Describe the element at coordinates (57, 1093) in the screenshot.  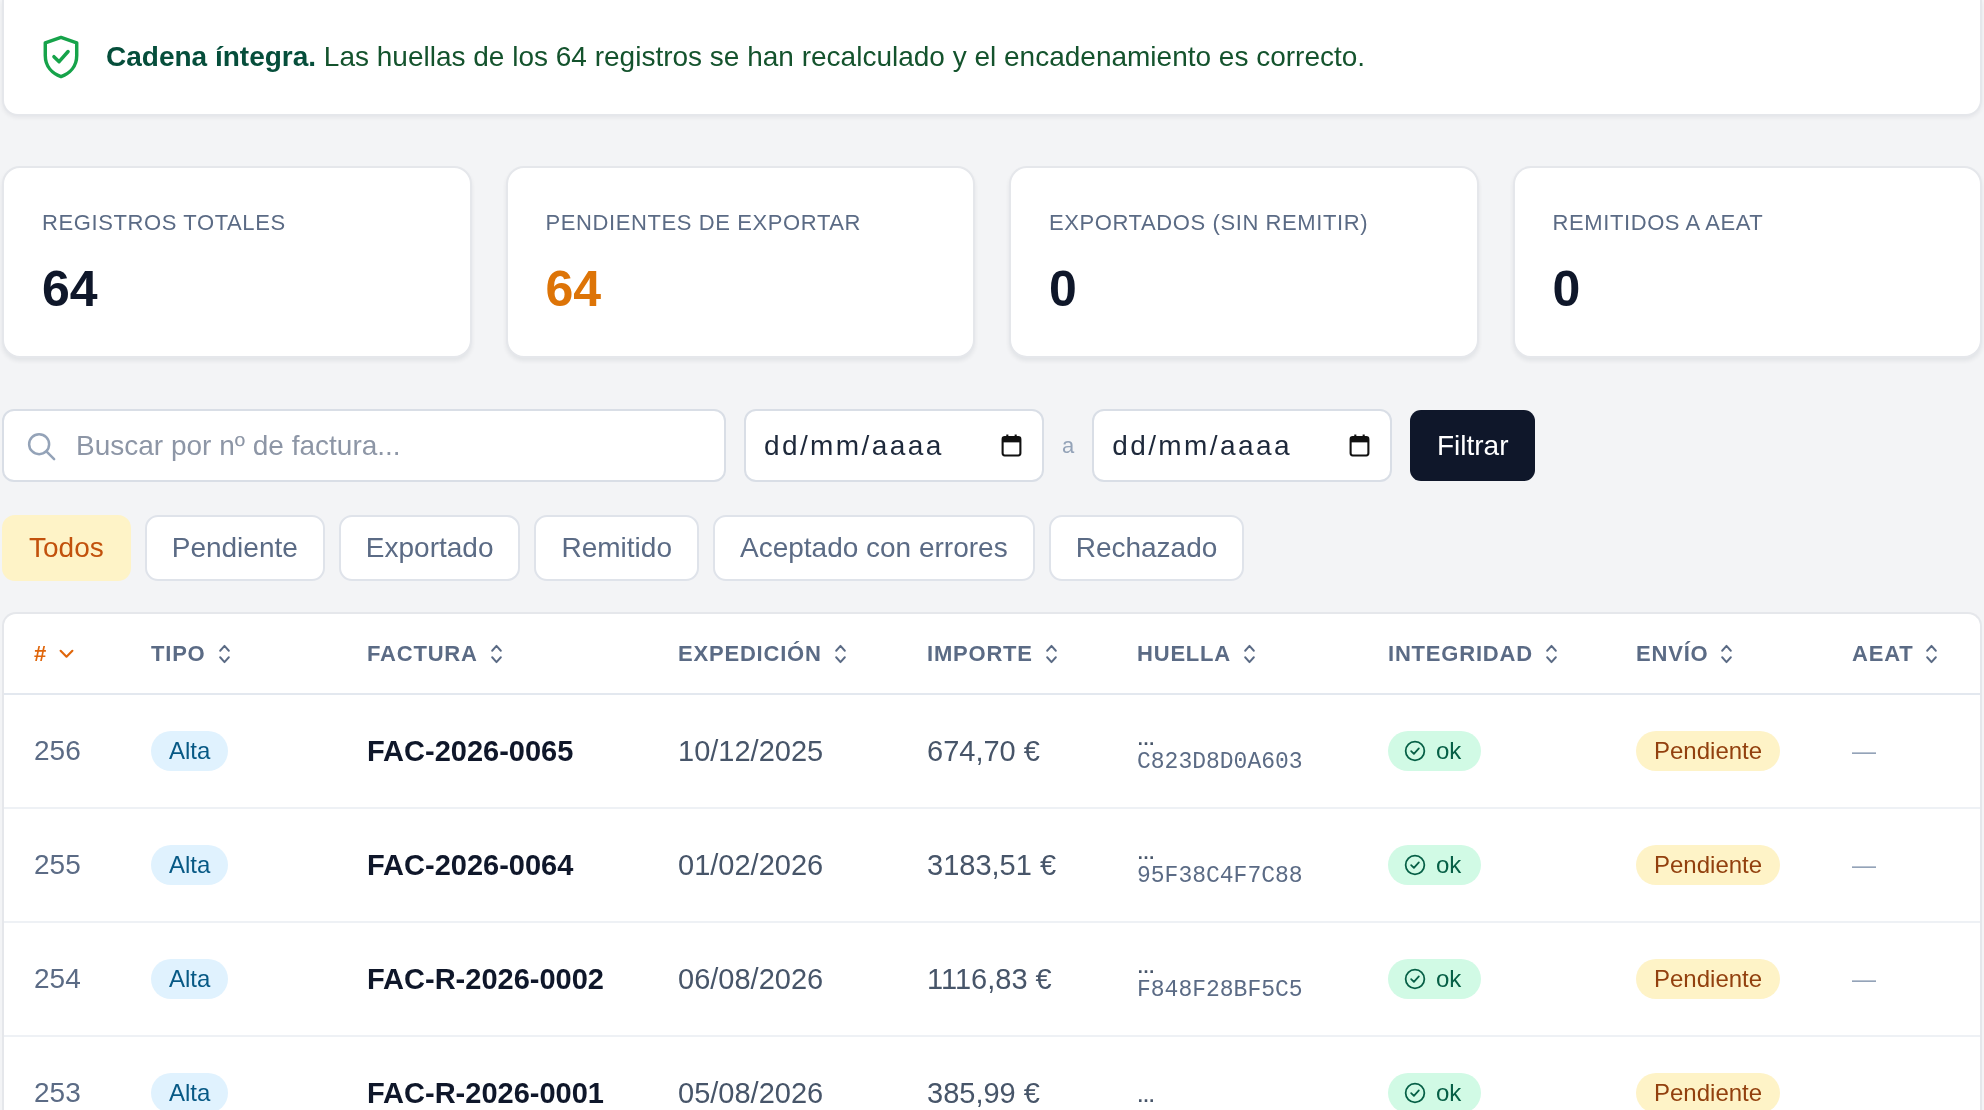
I see `record-number: 253` at that location.